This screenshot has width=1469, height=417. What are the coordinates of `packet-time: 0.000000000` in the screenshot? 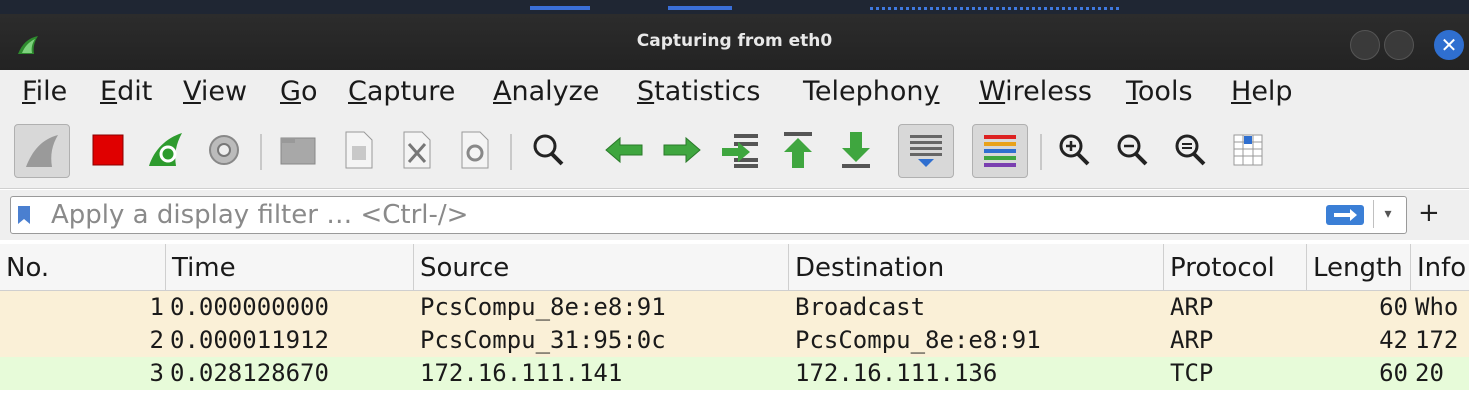 It's located at (249, 307).